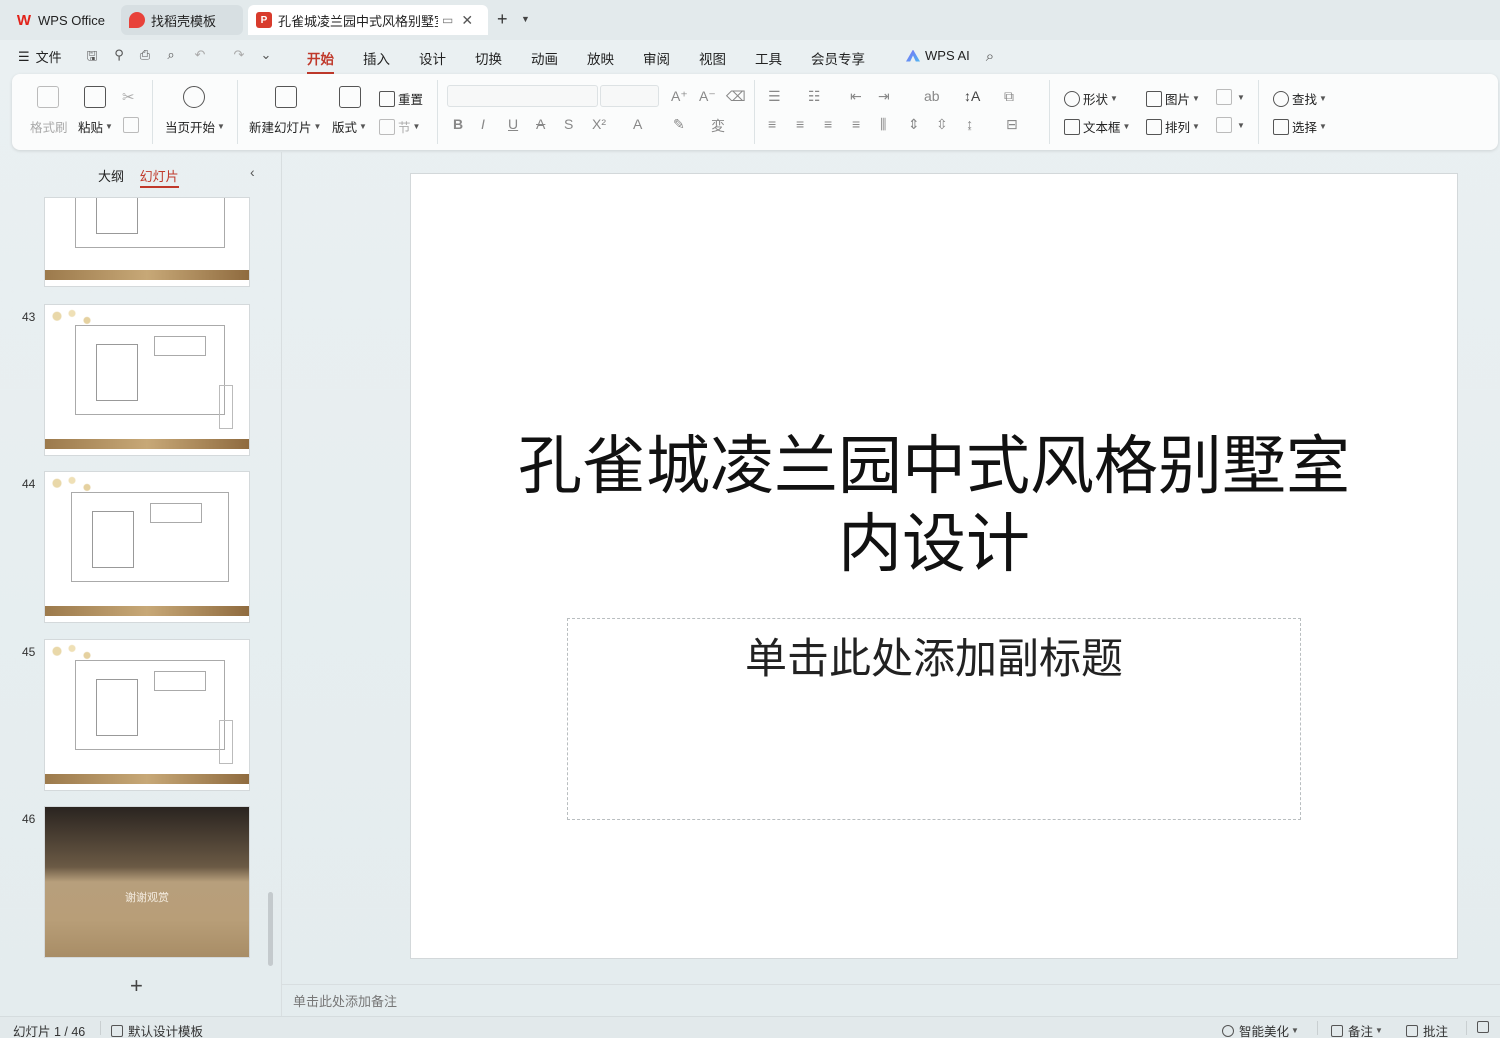 This screenshot has width=1500, height=1038. Describe the element at coordinates (1260, 1029) in the screenshot. I see `smart-beautify-button: 智能美化 ▼` at that location.